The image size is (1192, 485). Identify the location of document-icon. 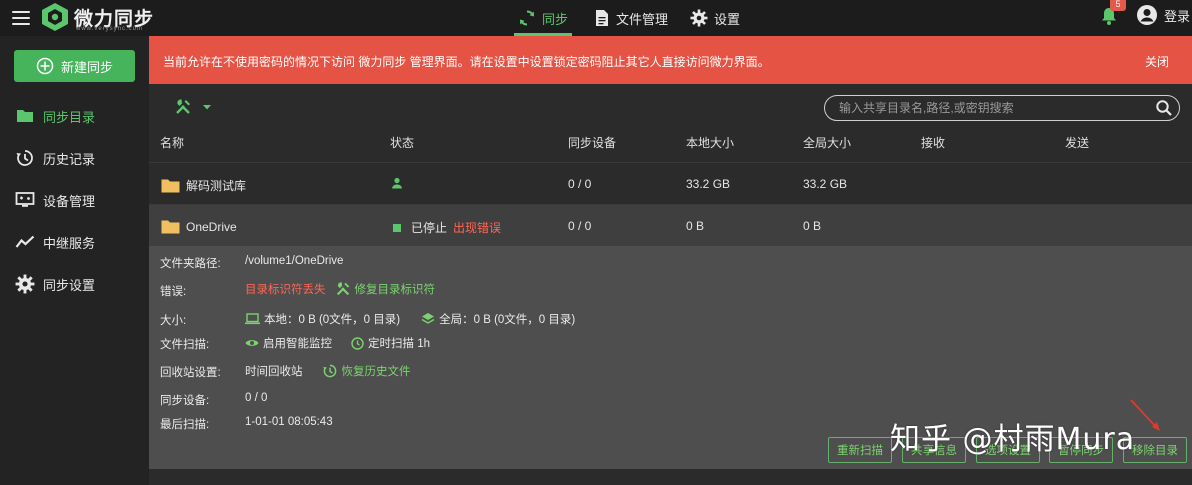
(602, 18).